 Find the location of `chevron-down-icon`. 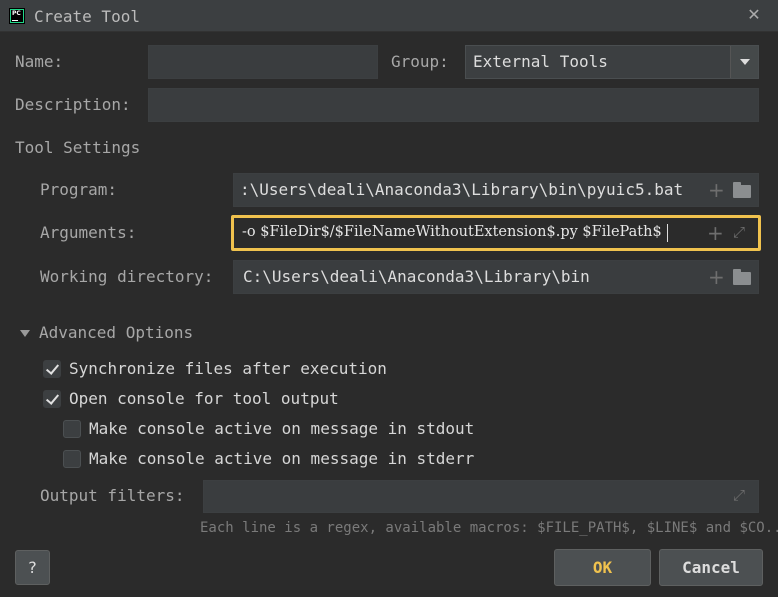

chevron-down-icon is located at coordinates (745, 62).